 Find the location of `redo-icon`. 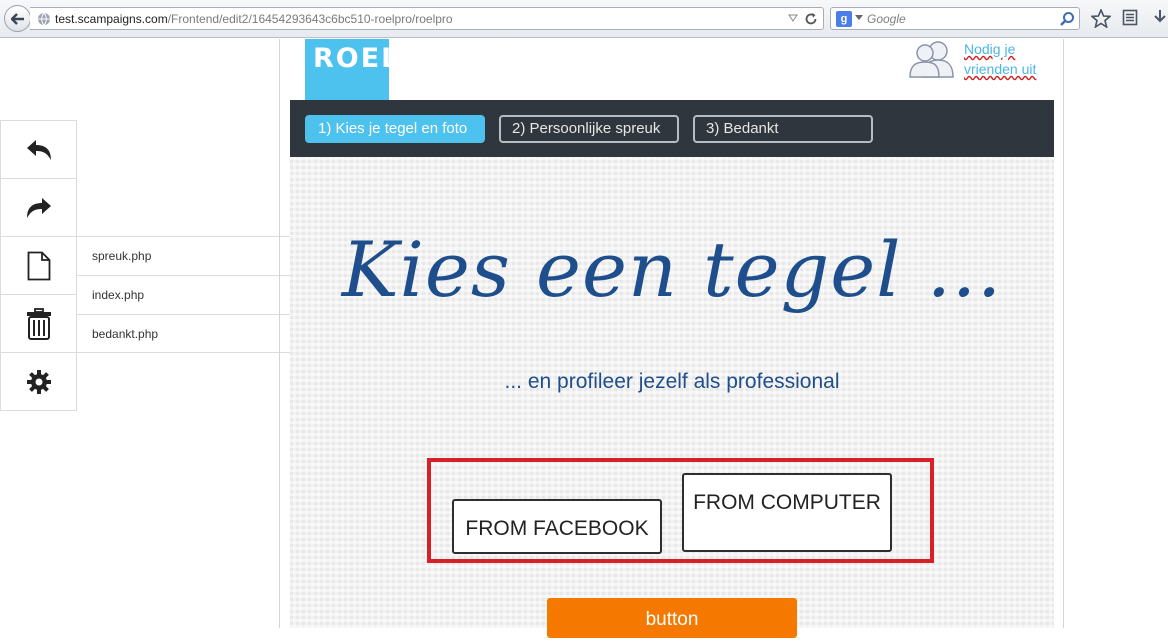

redo-icon is located at coordinates (38, 207).